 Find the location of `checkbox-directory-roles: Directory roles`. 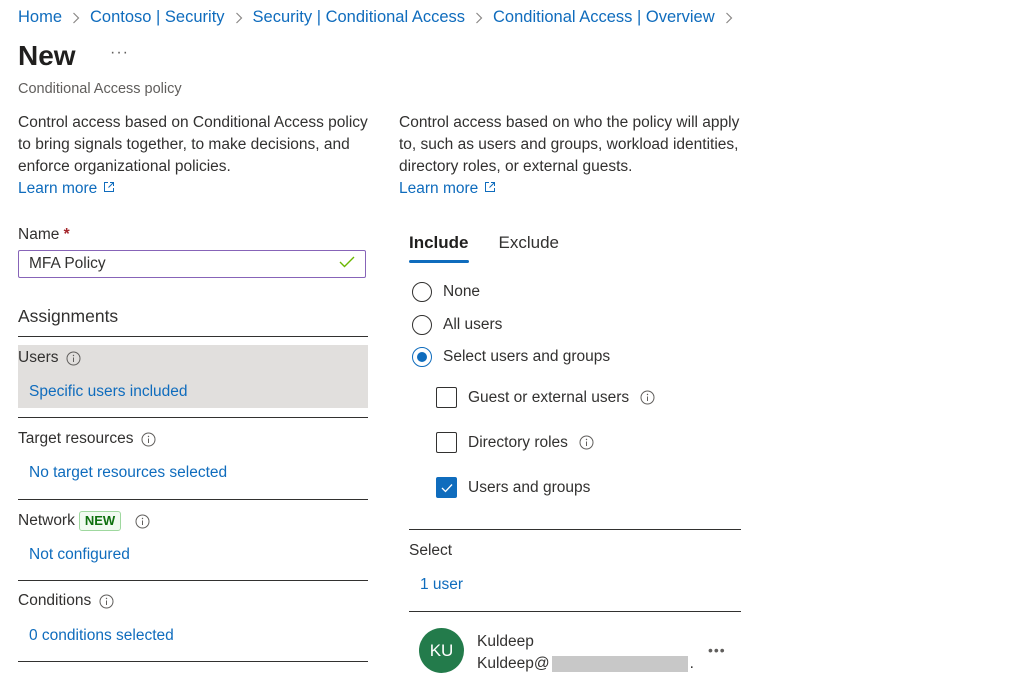

checkbox-directory-roles: Directory roles is located at coordinates (515, 442).